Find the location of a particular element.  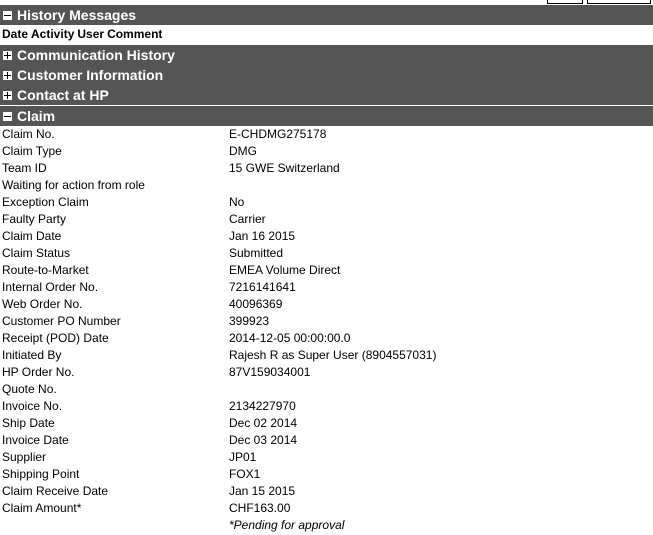

column-activity: Activity is located at coordinates (53, 34).